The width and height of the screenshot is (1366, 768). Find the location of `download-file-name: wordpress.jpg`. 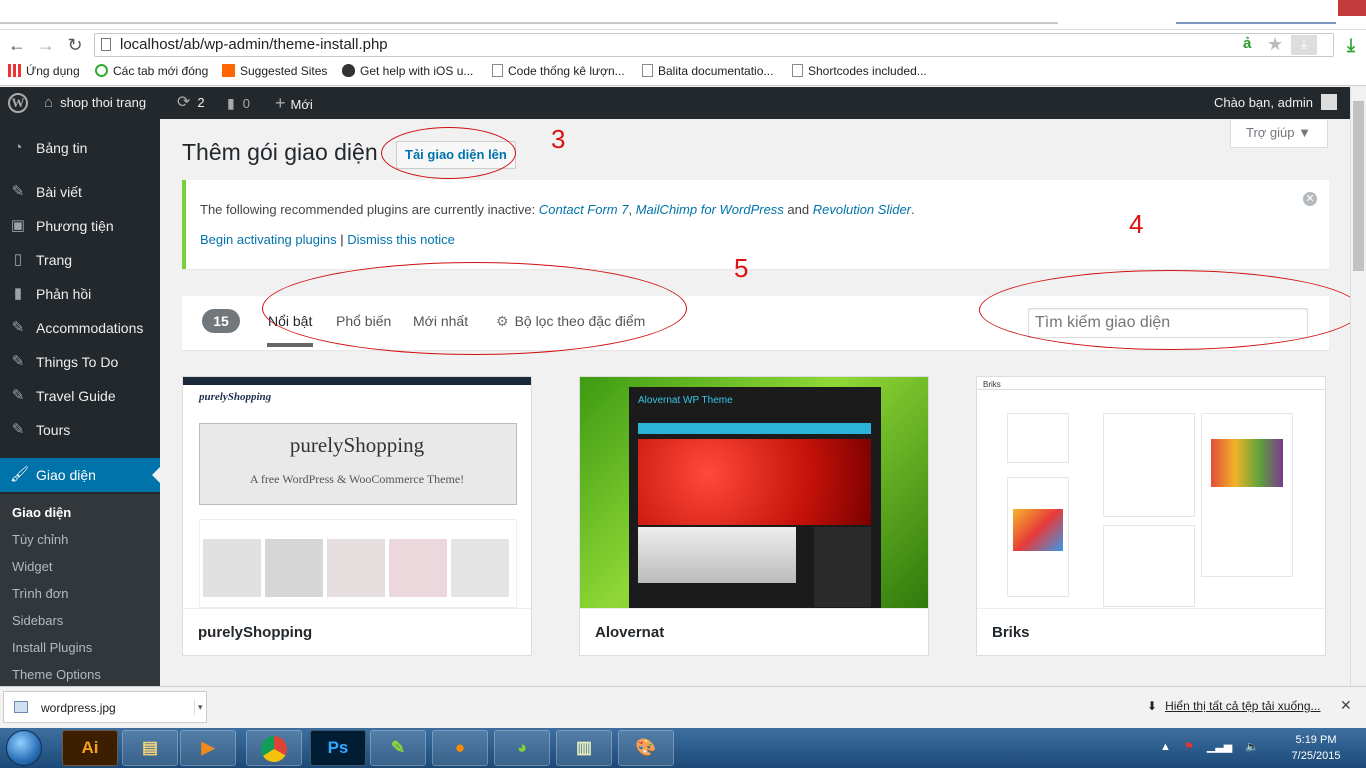

download-file-name: wordpress.jpg is located at coordinates (78, 708).